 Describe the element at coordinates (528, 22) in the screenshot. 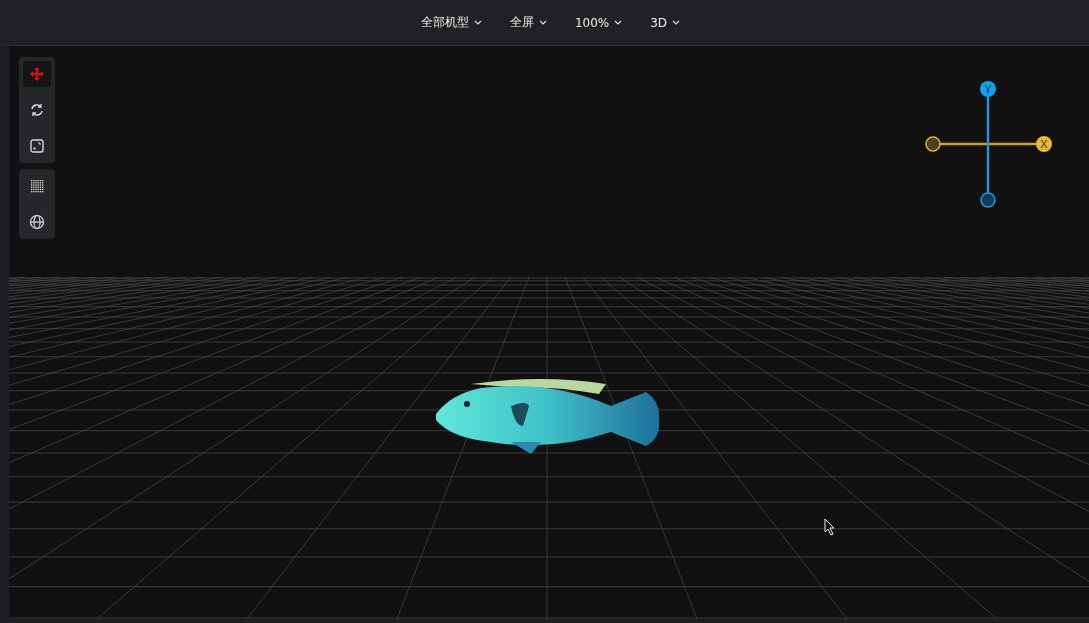

I see `dropdown-button: 全屏` at that location.